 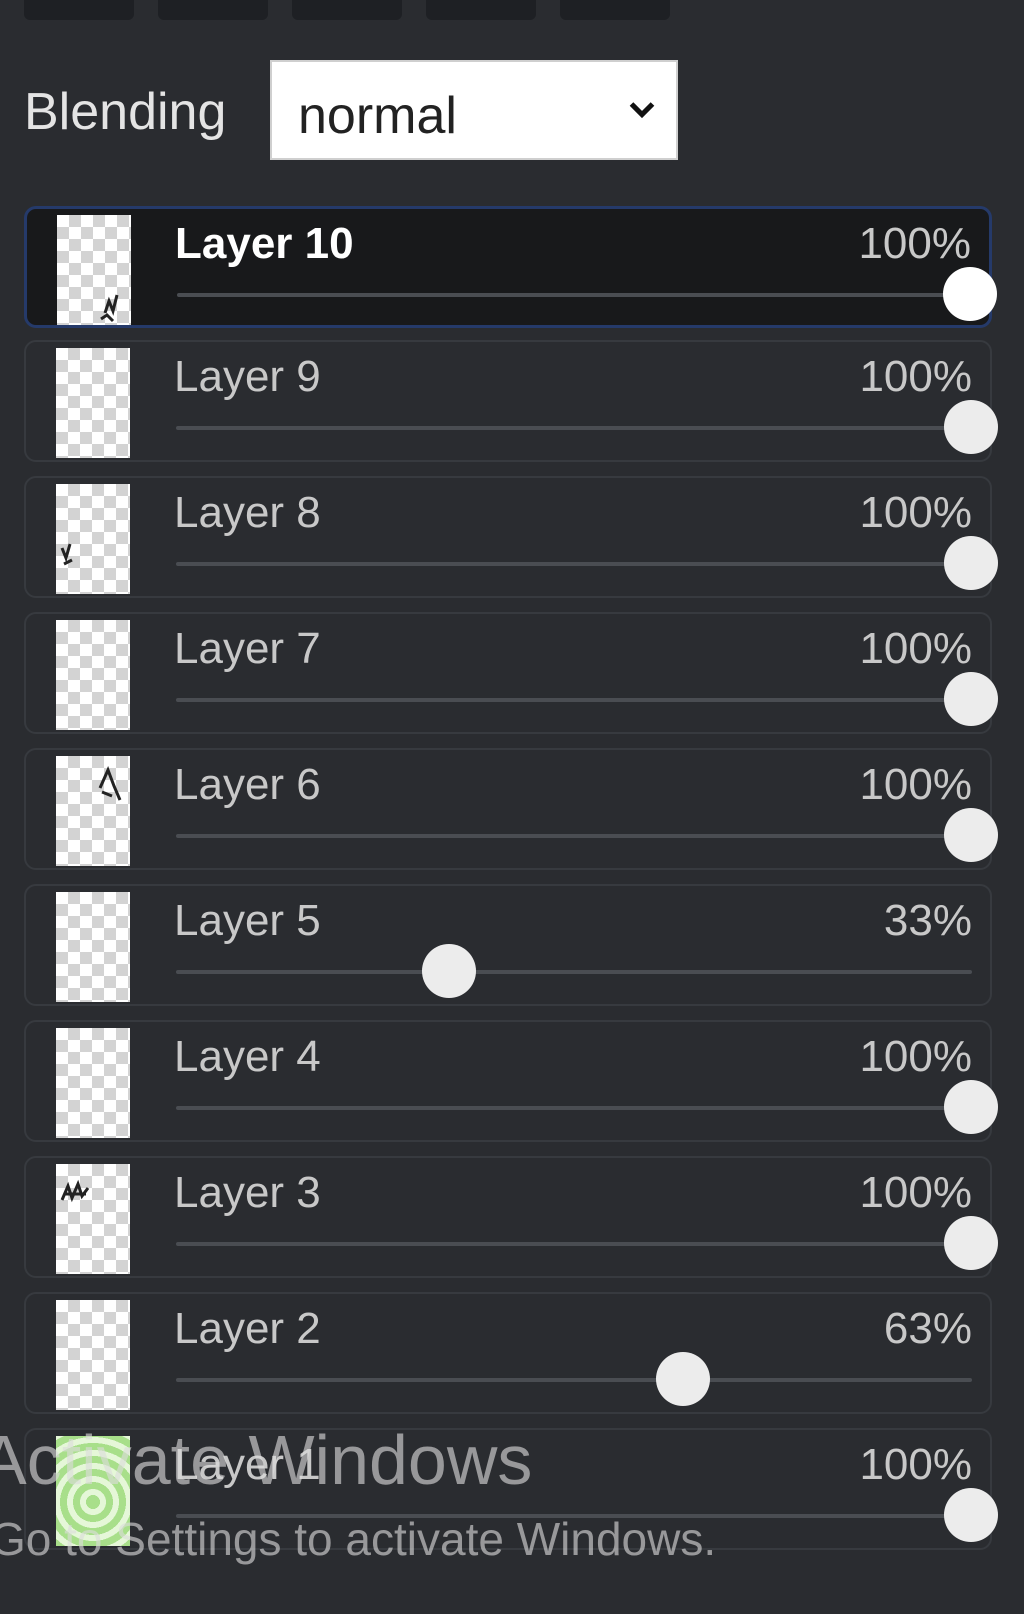 I want to click on blending-select: normal, so click(x=474, y=110).